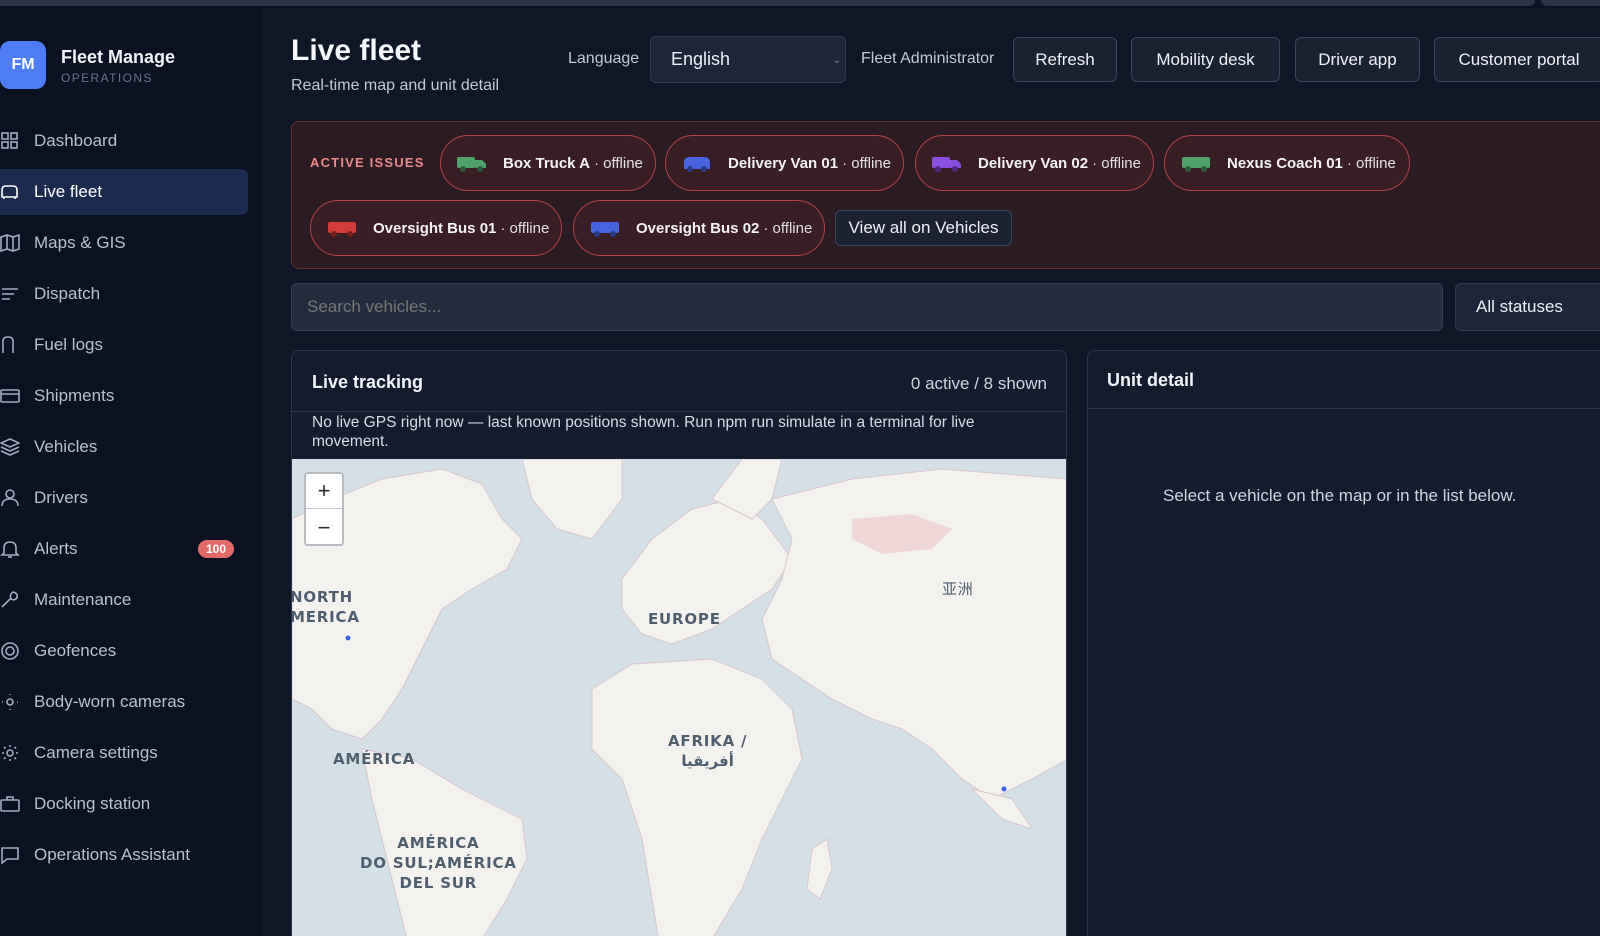 Image resolution: width=1600 pixels, height=936 pixels. I want to click on sidebar-item-body-worn-cameras: Body-worn cameras, so click(124, 702).